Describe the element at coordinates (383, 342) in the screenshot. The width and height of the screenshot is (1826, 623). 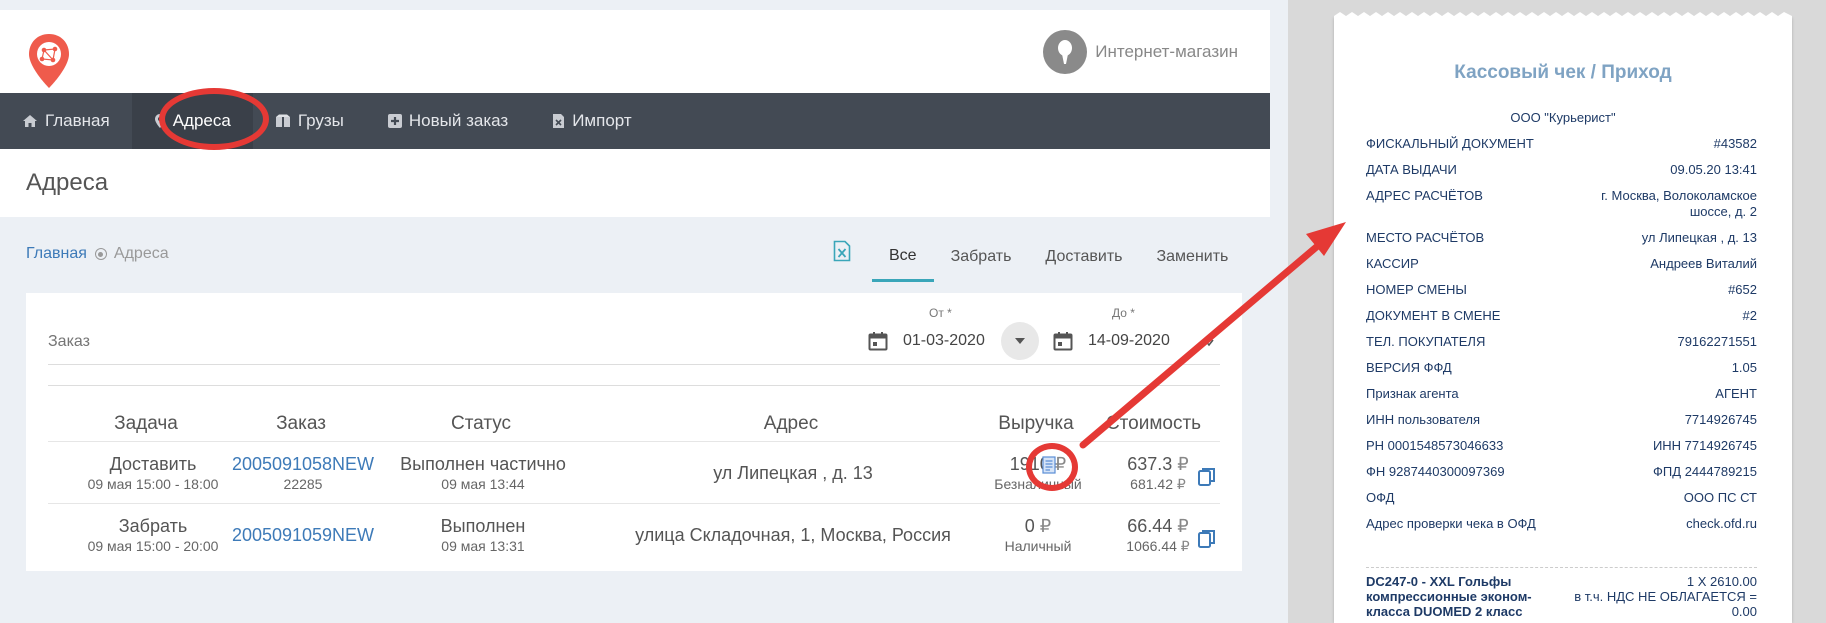
I see `order-search-input` at that location.